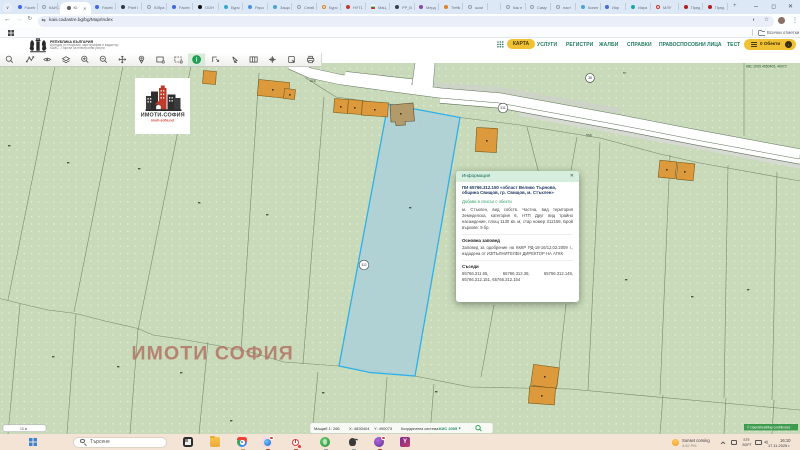  What do you see at coordinates (448, 428) in the screenshot?
I see `svg-text: КИС 2005` at bounding box center [448, 428].